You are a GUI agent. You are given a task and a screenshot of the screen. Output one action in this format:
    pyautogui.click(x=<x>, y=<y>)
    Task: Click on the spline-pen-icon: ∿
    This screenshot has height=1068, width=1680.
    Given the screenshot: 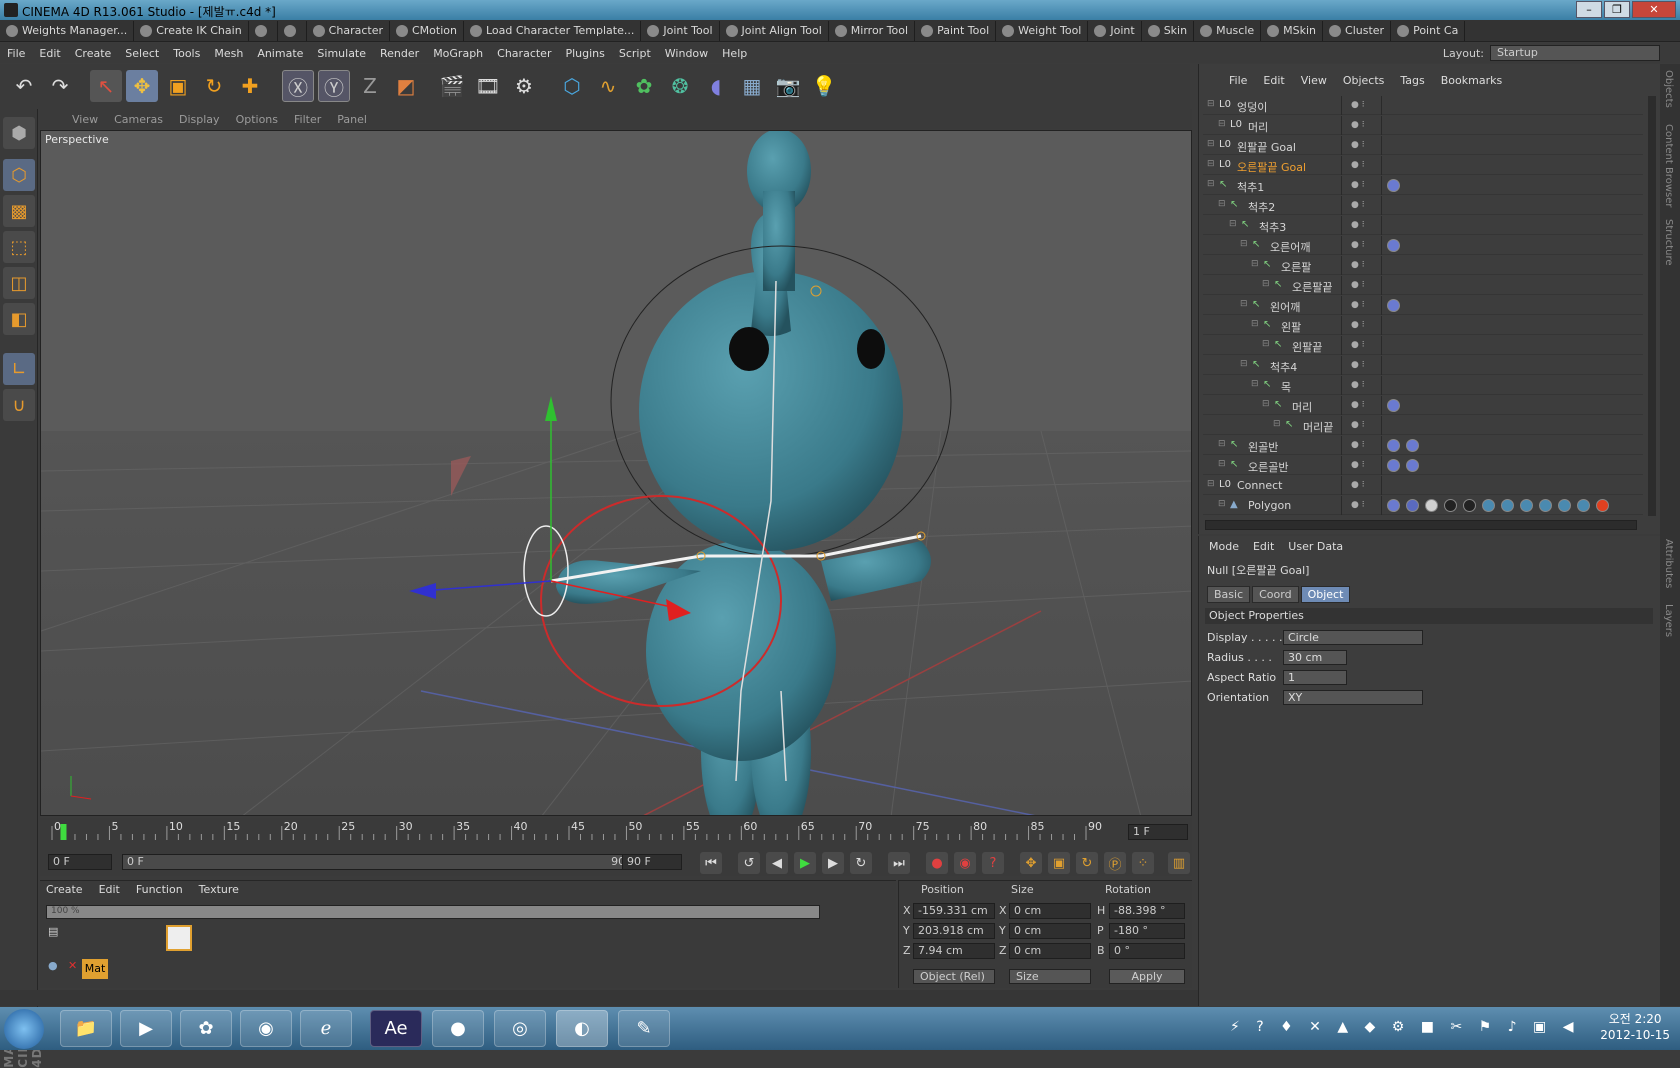 What is the action you would take?
    pyautogui.click(x=608, y=86)
    